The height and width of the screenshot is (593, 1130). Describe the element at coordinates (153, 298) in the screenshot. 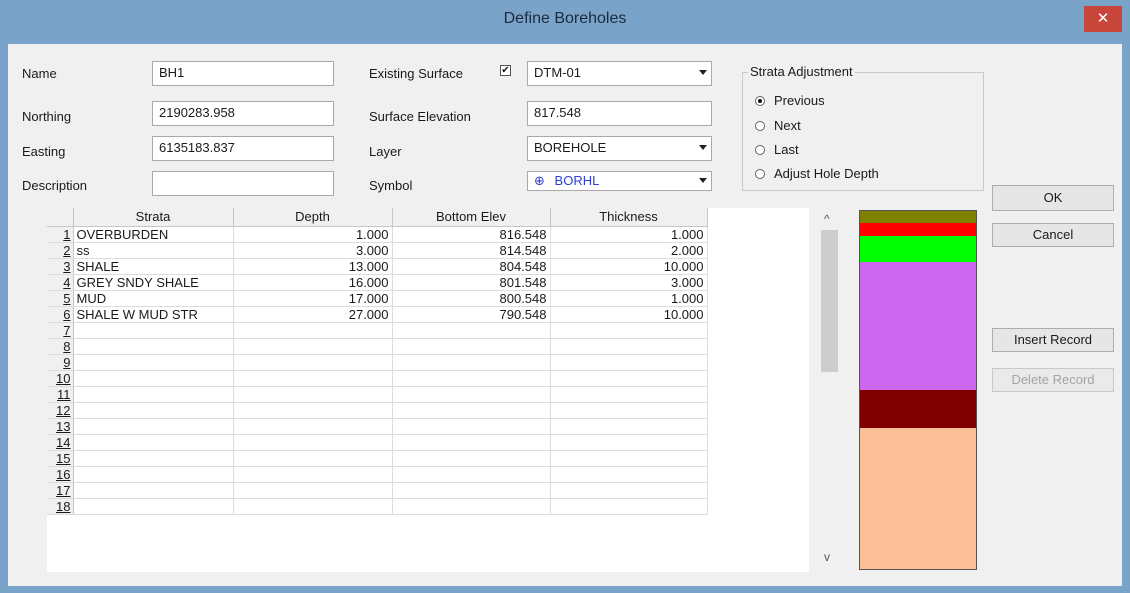

I see `strata-cell: MUD` at that location.